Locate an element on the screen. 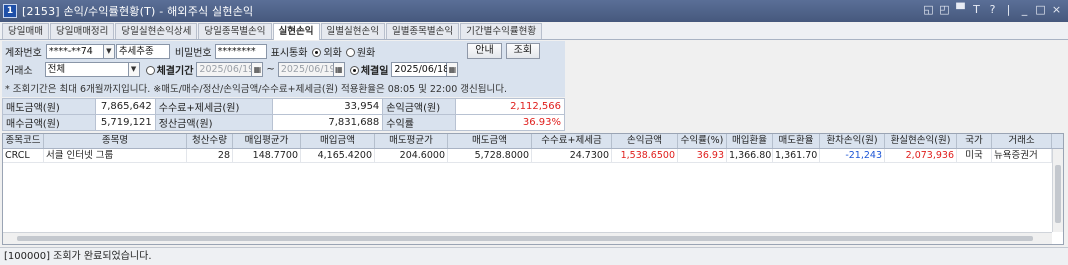 This screenshot has width=1068, height=265. fx-pnl-cell: -21,243 is located at coordinates (852, 155).